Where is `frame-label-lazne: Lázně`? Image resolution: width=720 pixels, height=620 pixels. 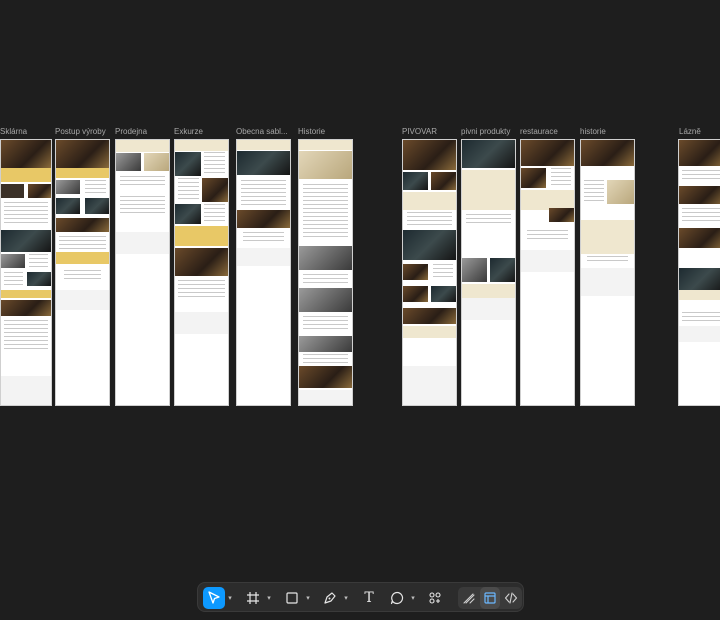 frame-label-lazne: Lázně is located at coordinates (690, 131).